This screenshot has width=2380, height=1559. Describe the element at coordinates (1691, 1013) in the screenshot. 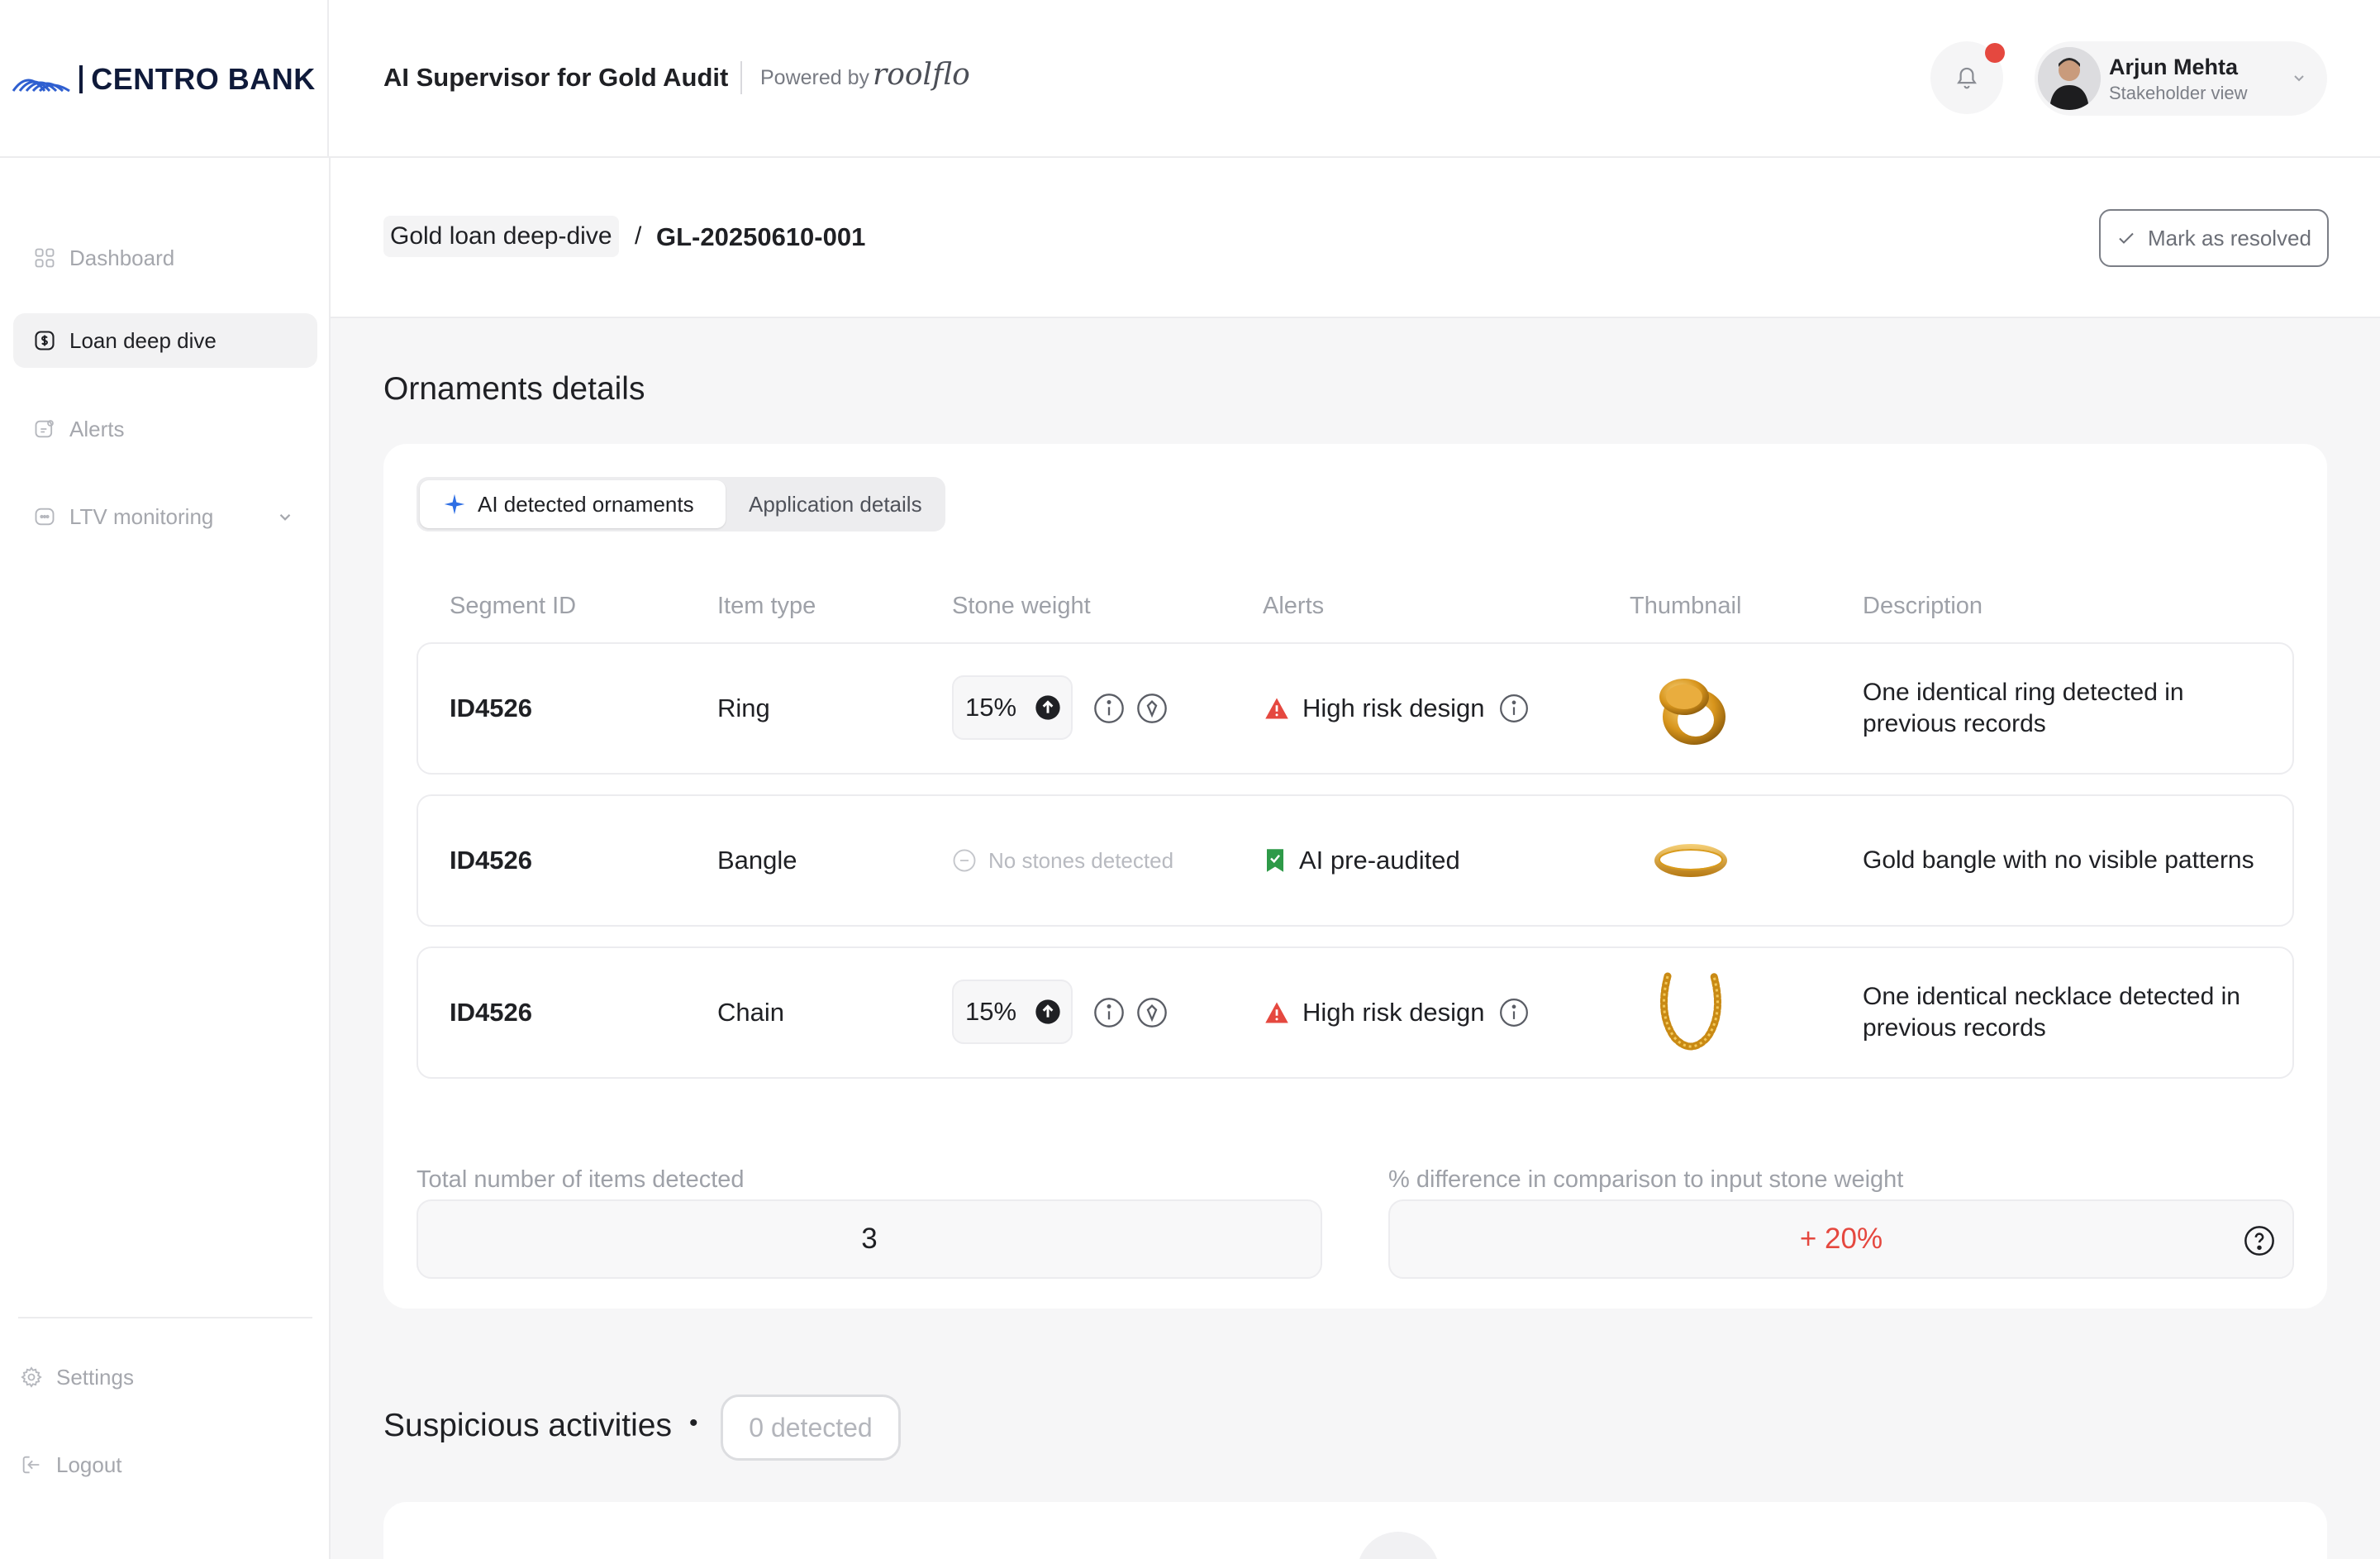

I see `chain-thumbnail` at that location.